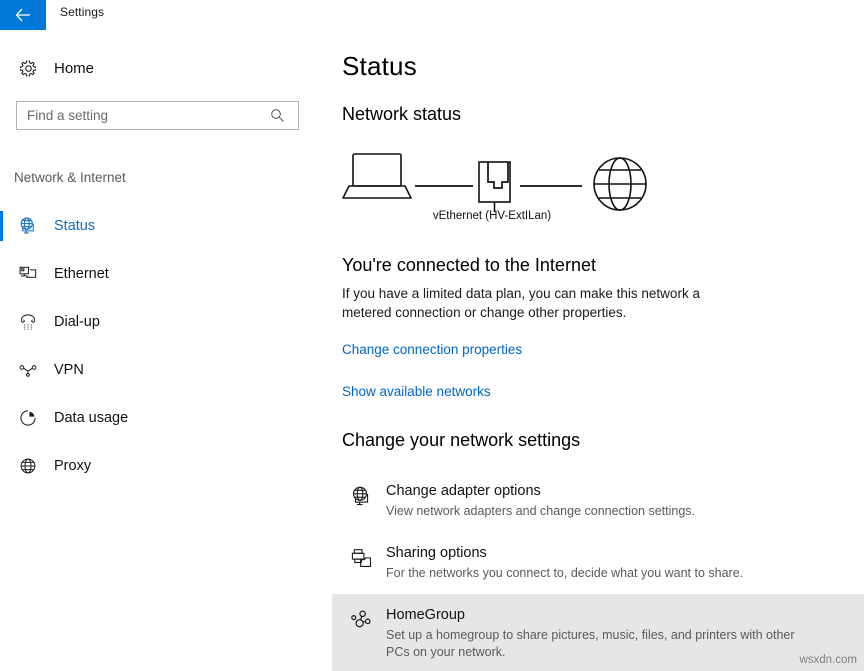 The height and width of the screenshot is (671, 864). I want to click on ethernet-icon, so click(28, 274).